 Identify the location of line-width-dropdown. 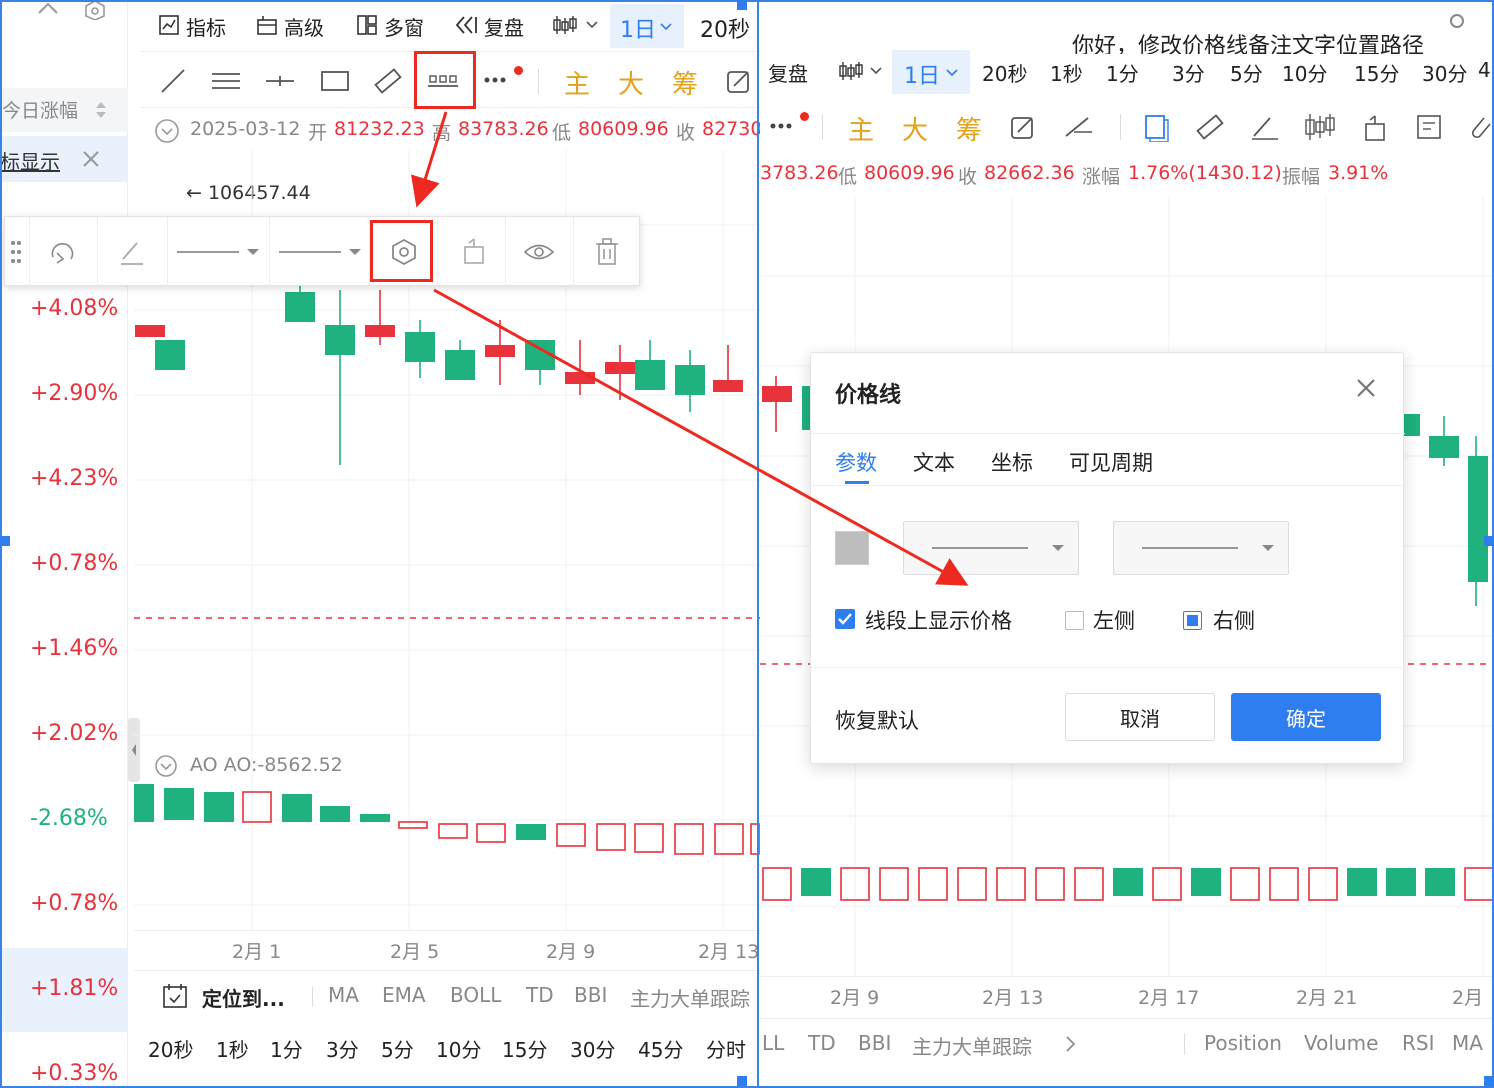
(322, 252).